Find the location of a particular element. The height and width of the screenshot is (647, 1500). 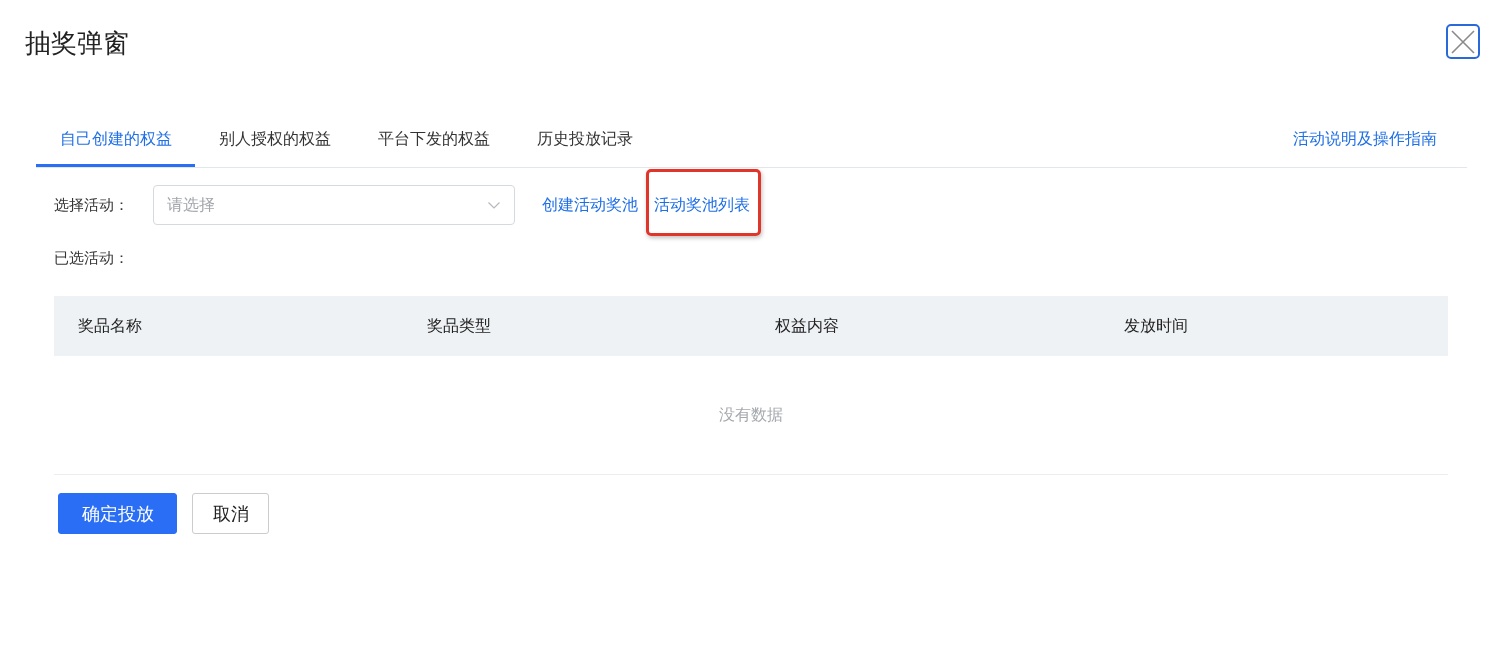

tab: 平台下发的权益 is located at coordinates (433, 139).